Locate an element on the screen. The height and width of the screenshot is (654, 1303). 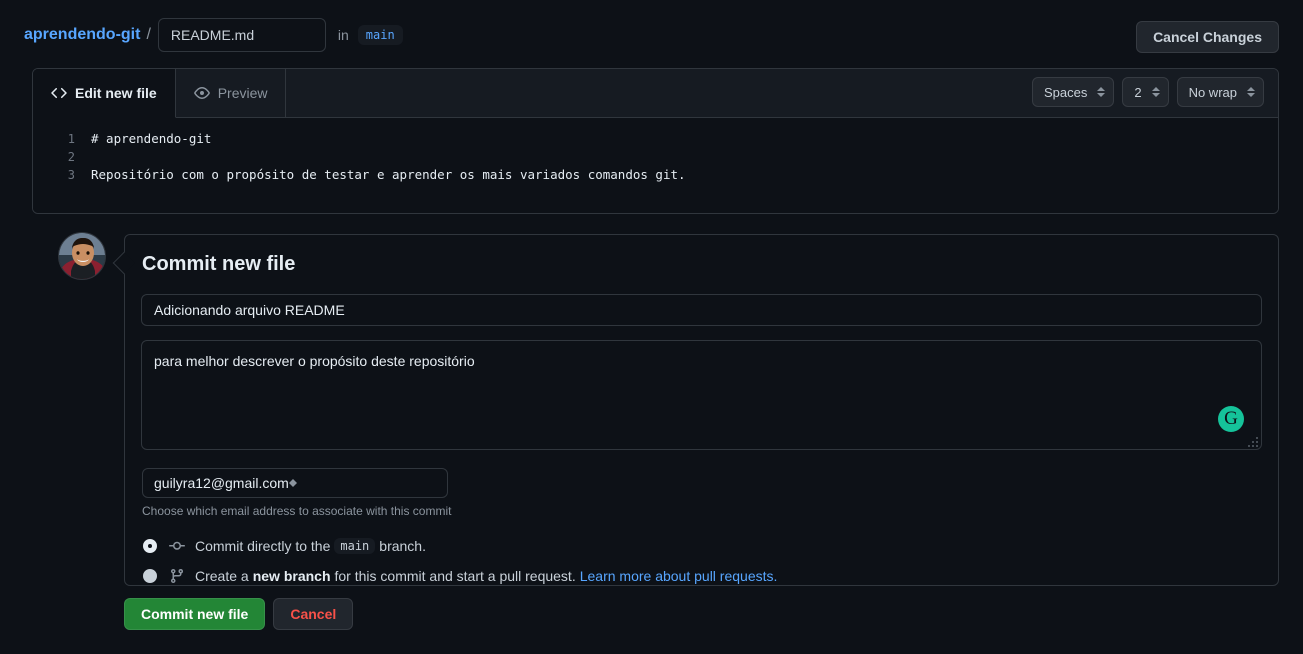
in-label: in is located at coordinates (343, 35).